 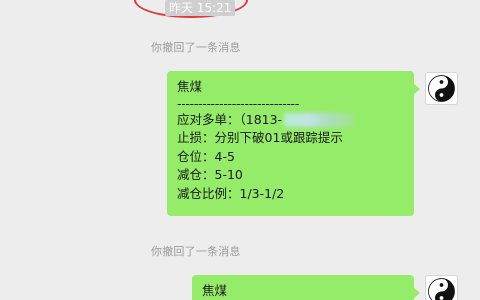 I want to click on message-line: 仓位：4-5, so click(x=206, y=156).